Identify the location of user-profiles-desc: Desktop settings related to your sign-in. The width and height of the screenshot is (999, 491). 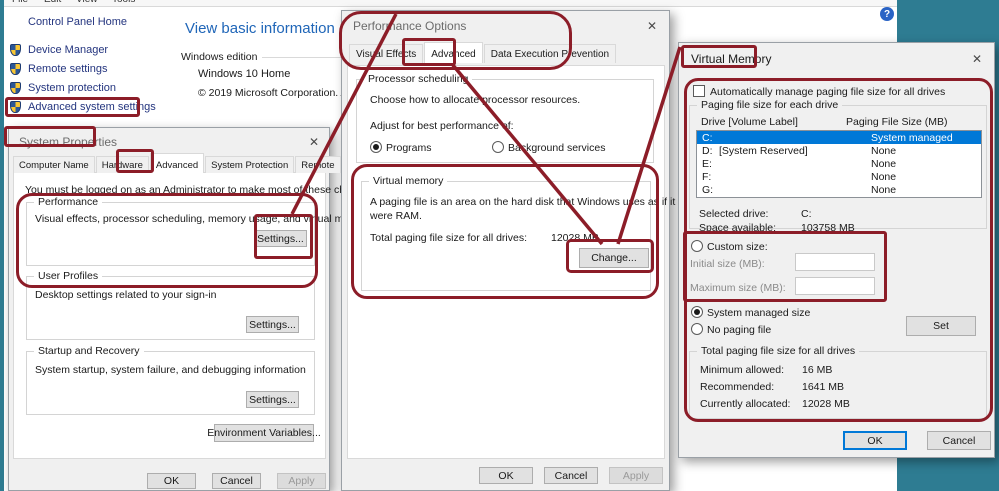
(126, 295).